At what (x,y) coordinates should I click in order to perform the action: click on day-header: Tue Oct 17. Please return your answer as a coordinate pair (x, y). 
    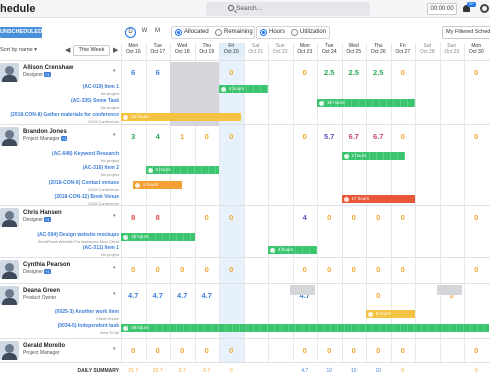
    Looking at the image, I should click on (158, 49).